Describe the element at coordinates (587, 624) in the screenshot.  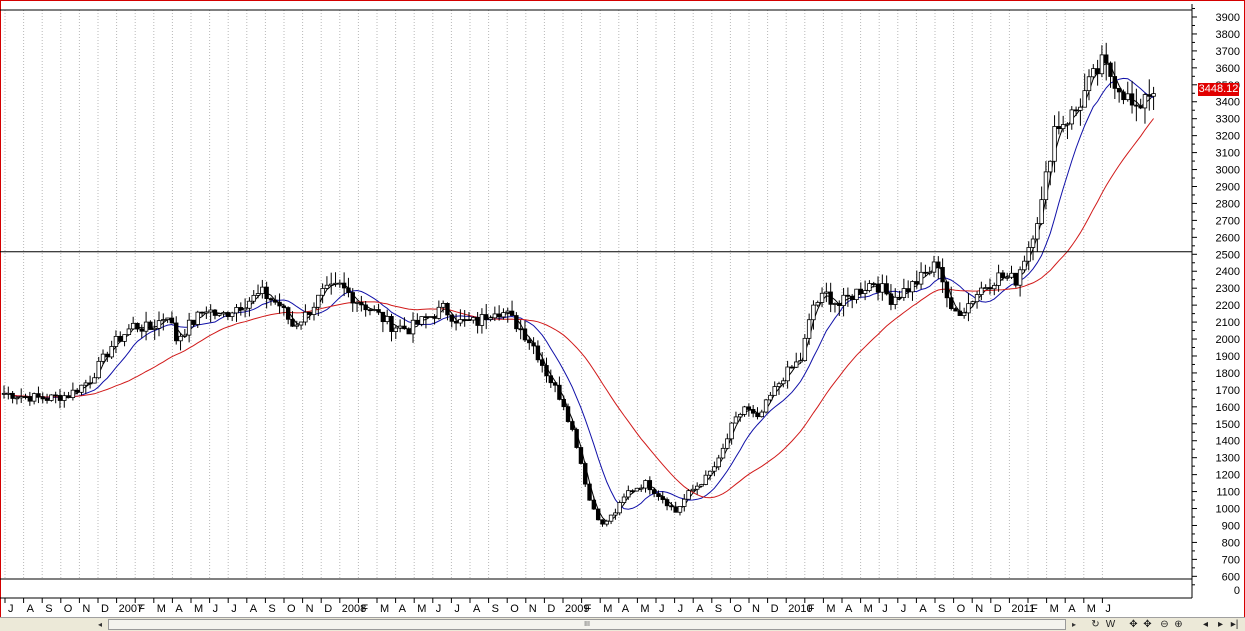
I see `scroll-thumb: III` at that location.